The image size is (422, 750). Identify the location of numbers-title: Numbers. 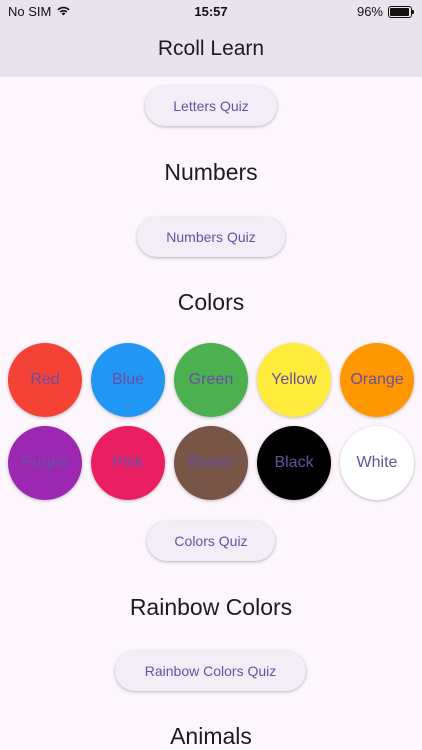
(211, 172).